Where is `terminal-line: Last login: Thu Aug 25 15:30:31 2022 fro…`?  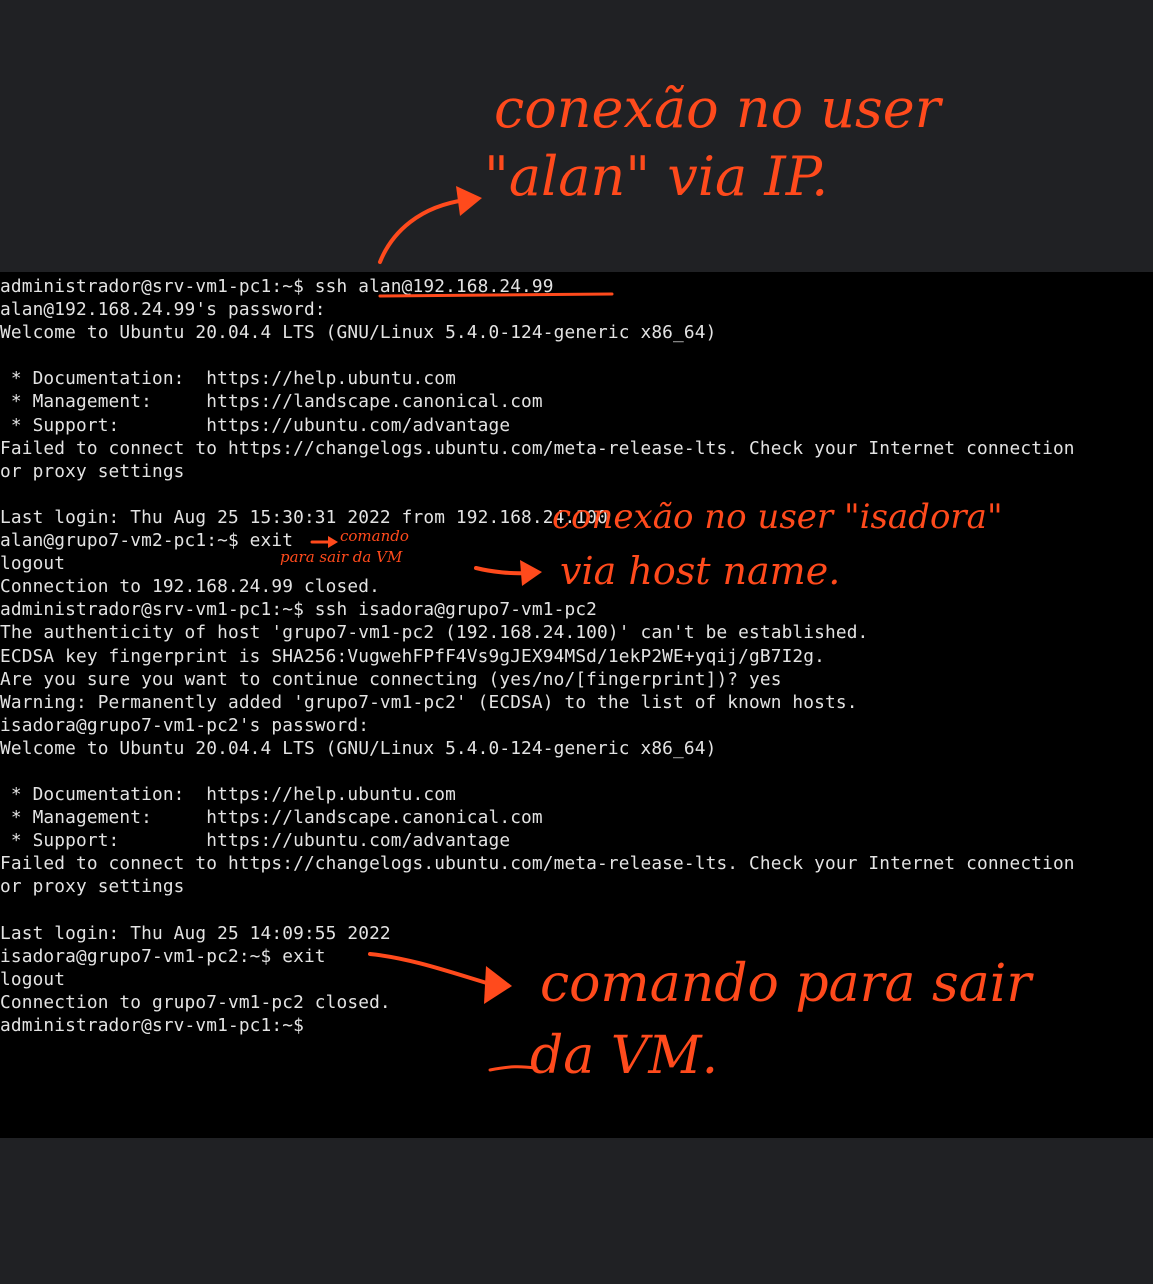
terminal-line: Last login: Thu Aug 25 15:30:31 2022 fro… is located at coordinates (304, 517).